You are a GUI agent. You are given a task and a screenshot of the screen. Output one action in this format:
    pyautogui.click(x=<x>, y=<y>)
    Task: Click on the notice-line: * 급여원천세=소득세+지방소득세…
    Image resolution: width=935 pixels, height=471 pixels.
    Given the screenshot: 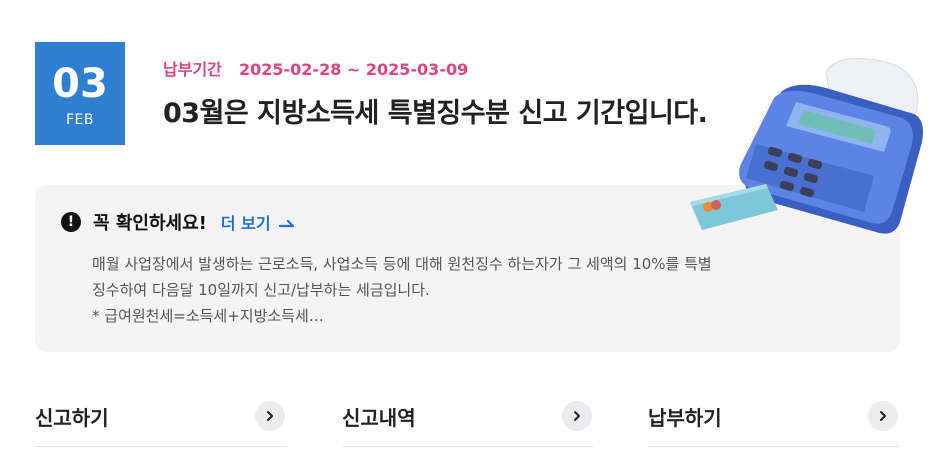 What is the action you would take?
    pyautogui.click(x=208, y=316)
    